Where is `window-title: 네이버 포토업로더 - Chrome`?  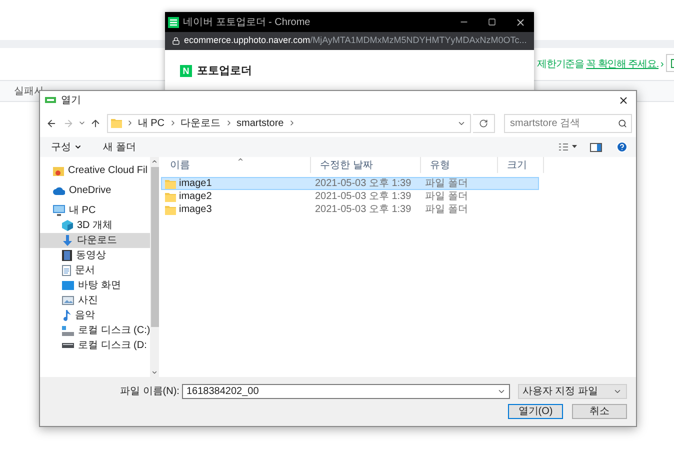 window-title: 네이버 포토업로더 - Chrome is located at coordinates (247, 23).